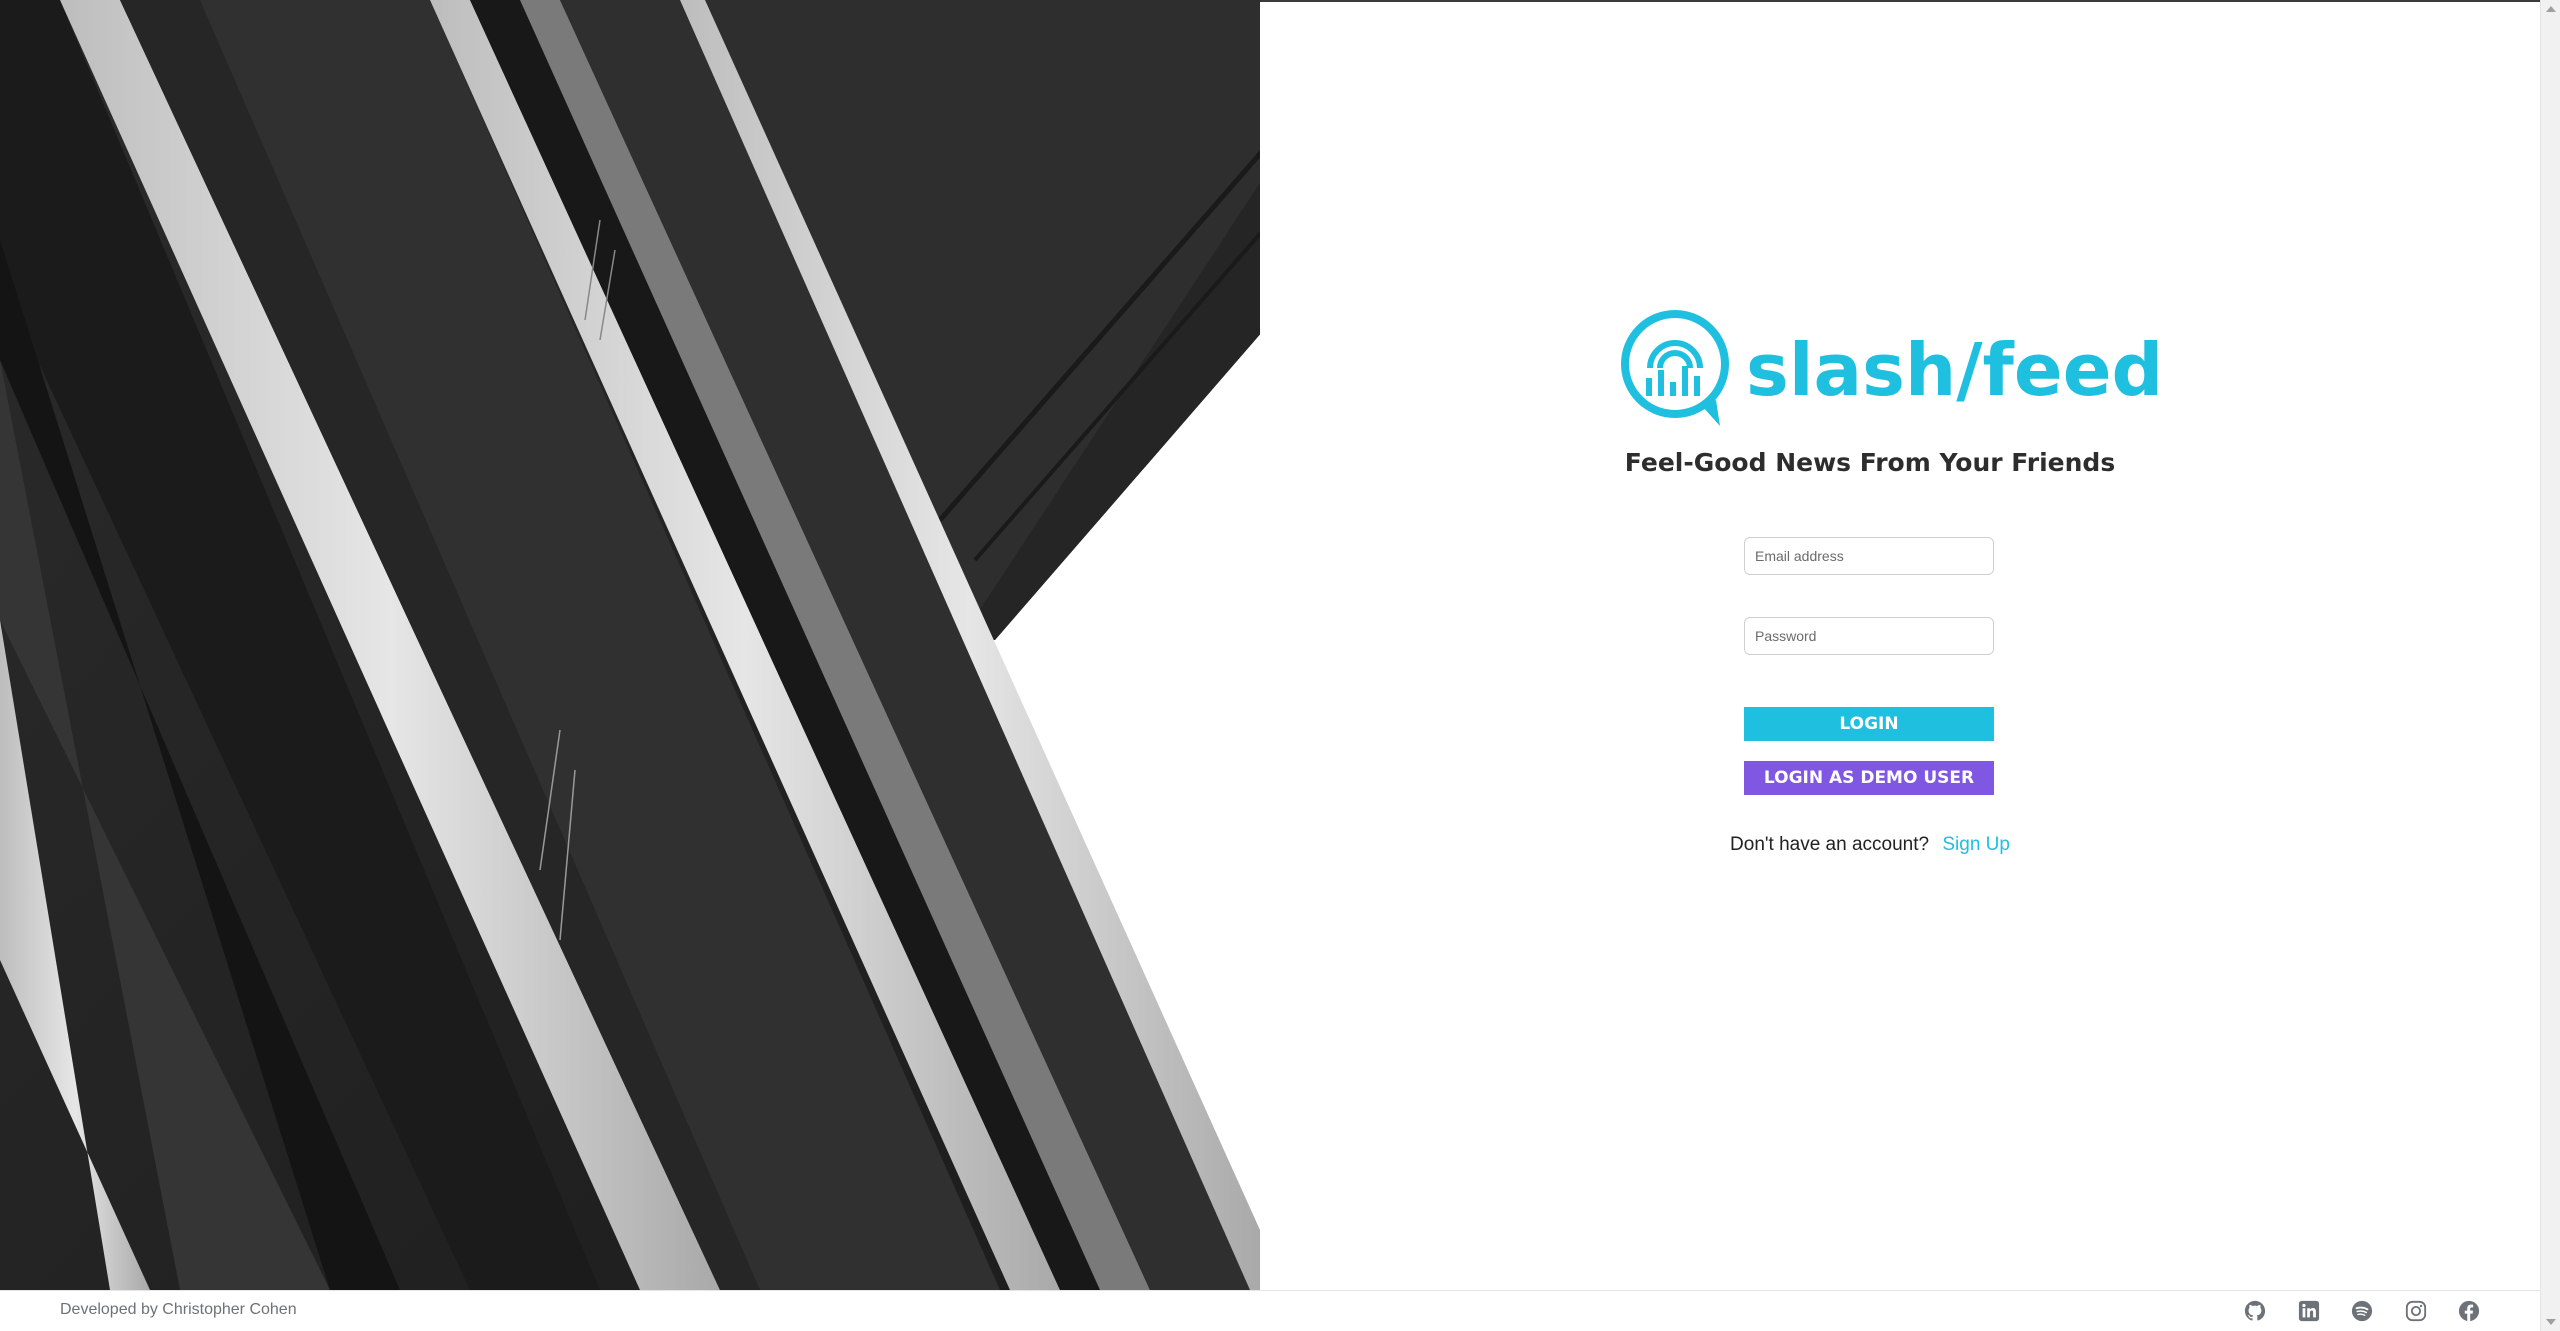 The width and height of the screenshot is (2560, 1331). I want to click on linkedin-icon, so click(2309, 1311).